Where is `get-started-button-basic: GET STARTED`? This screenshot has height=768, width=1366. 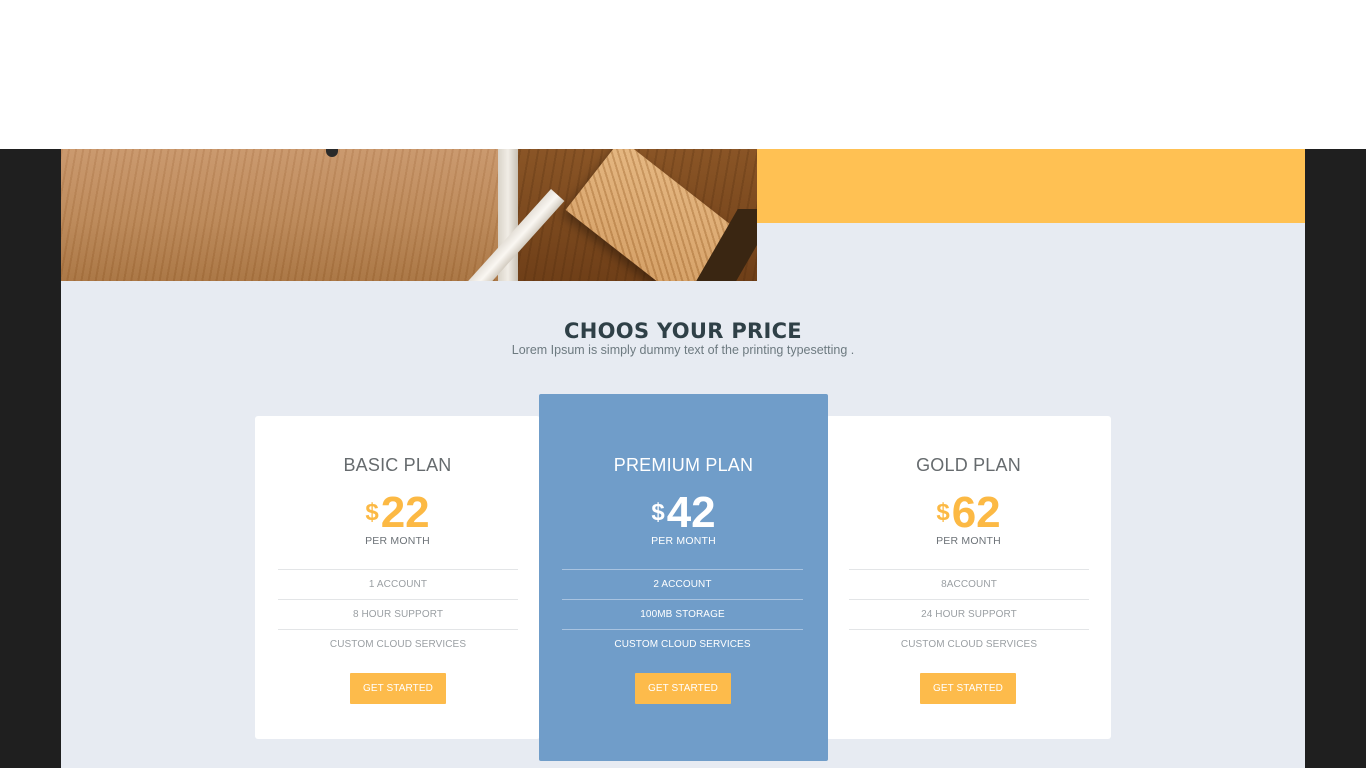
get-started-button-basic: GET STARTED is located at coordinates (398, 688).